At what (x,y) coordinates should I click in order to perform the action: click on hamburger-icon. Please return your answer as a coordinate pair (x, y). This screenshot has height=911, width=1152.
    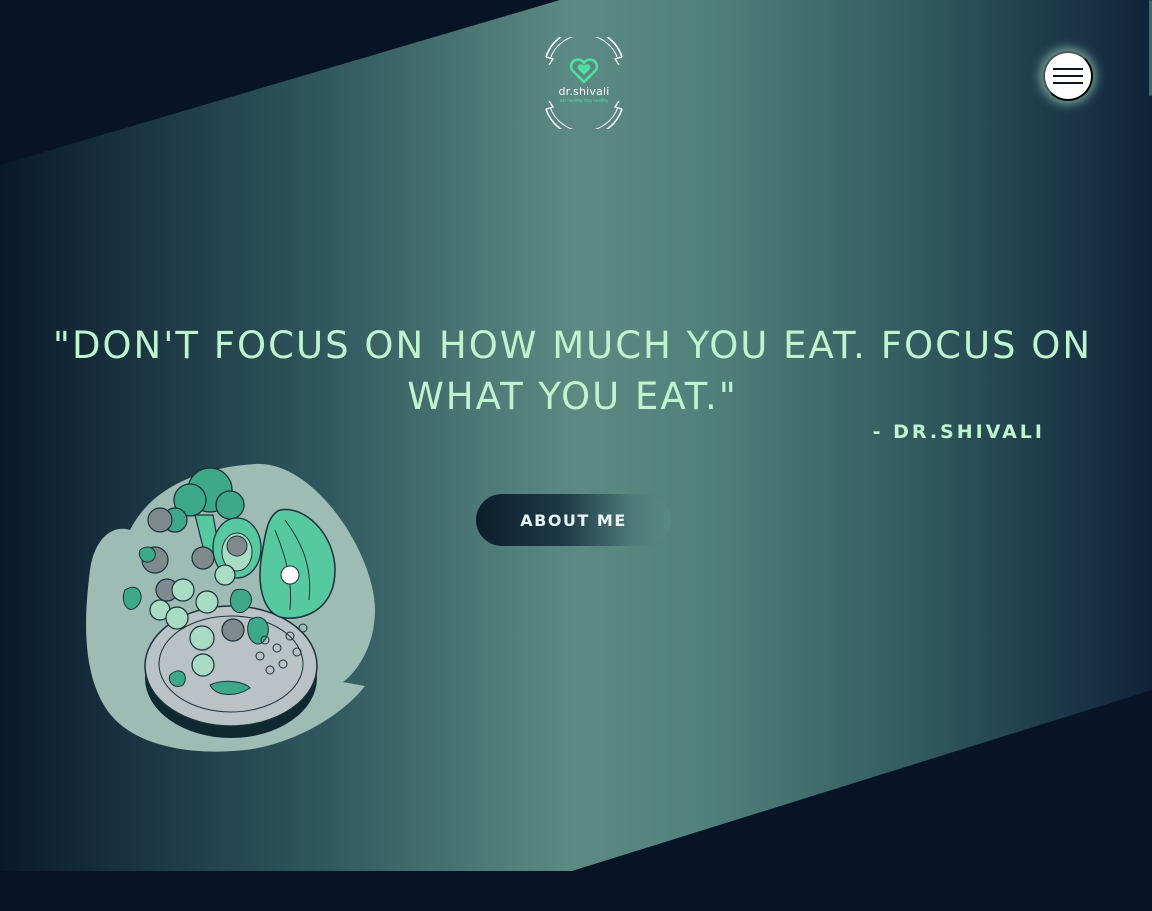
    Looking at the image, I should click on (1068, 69).